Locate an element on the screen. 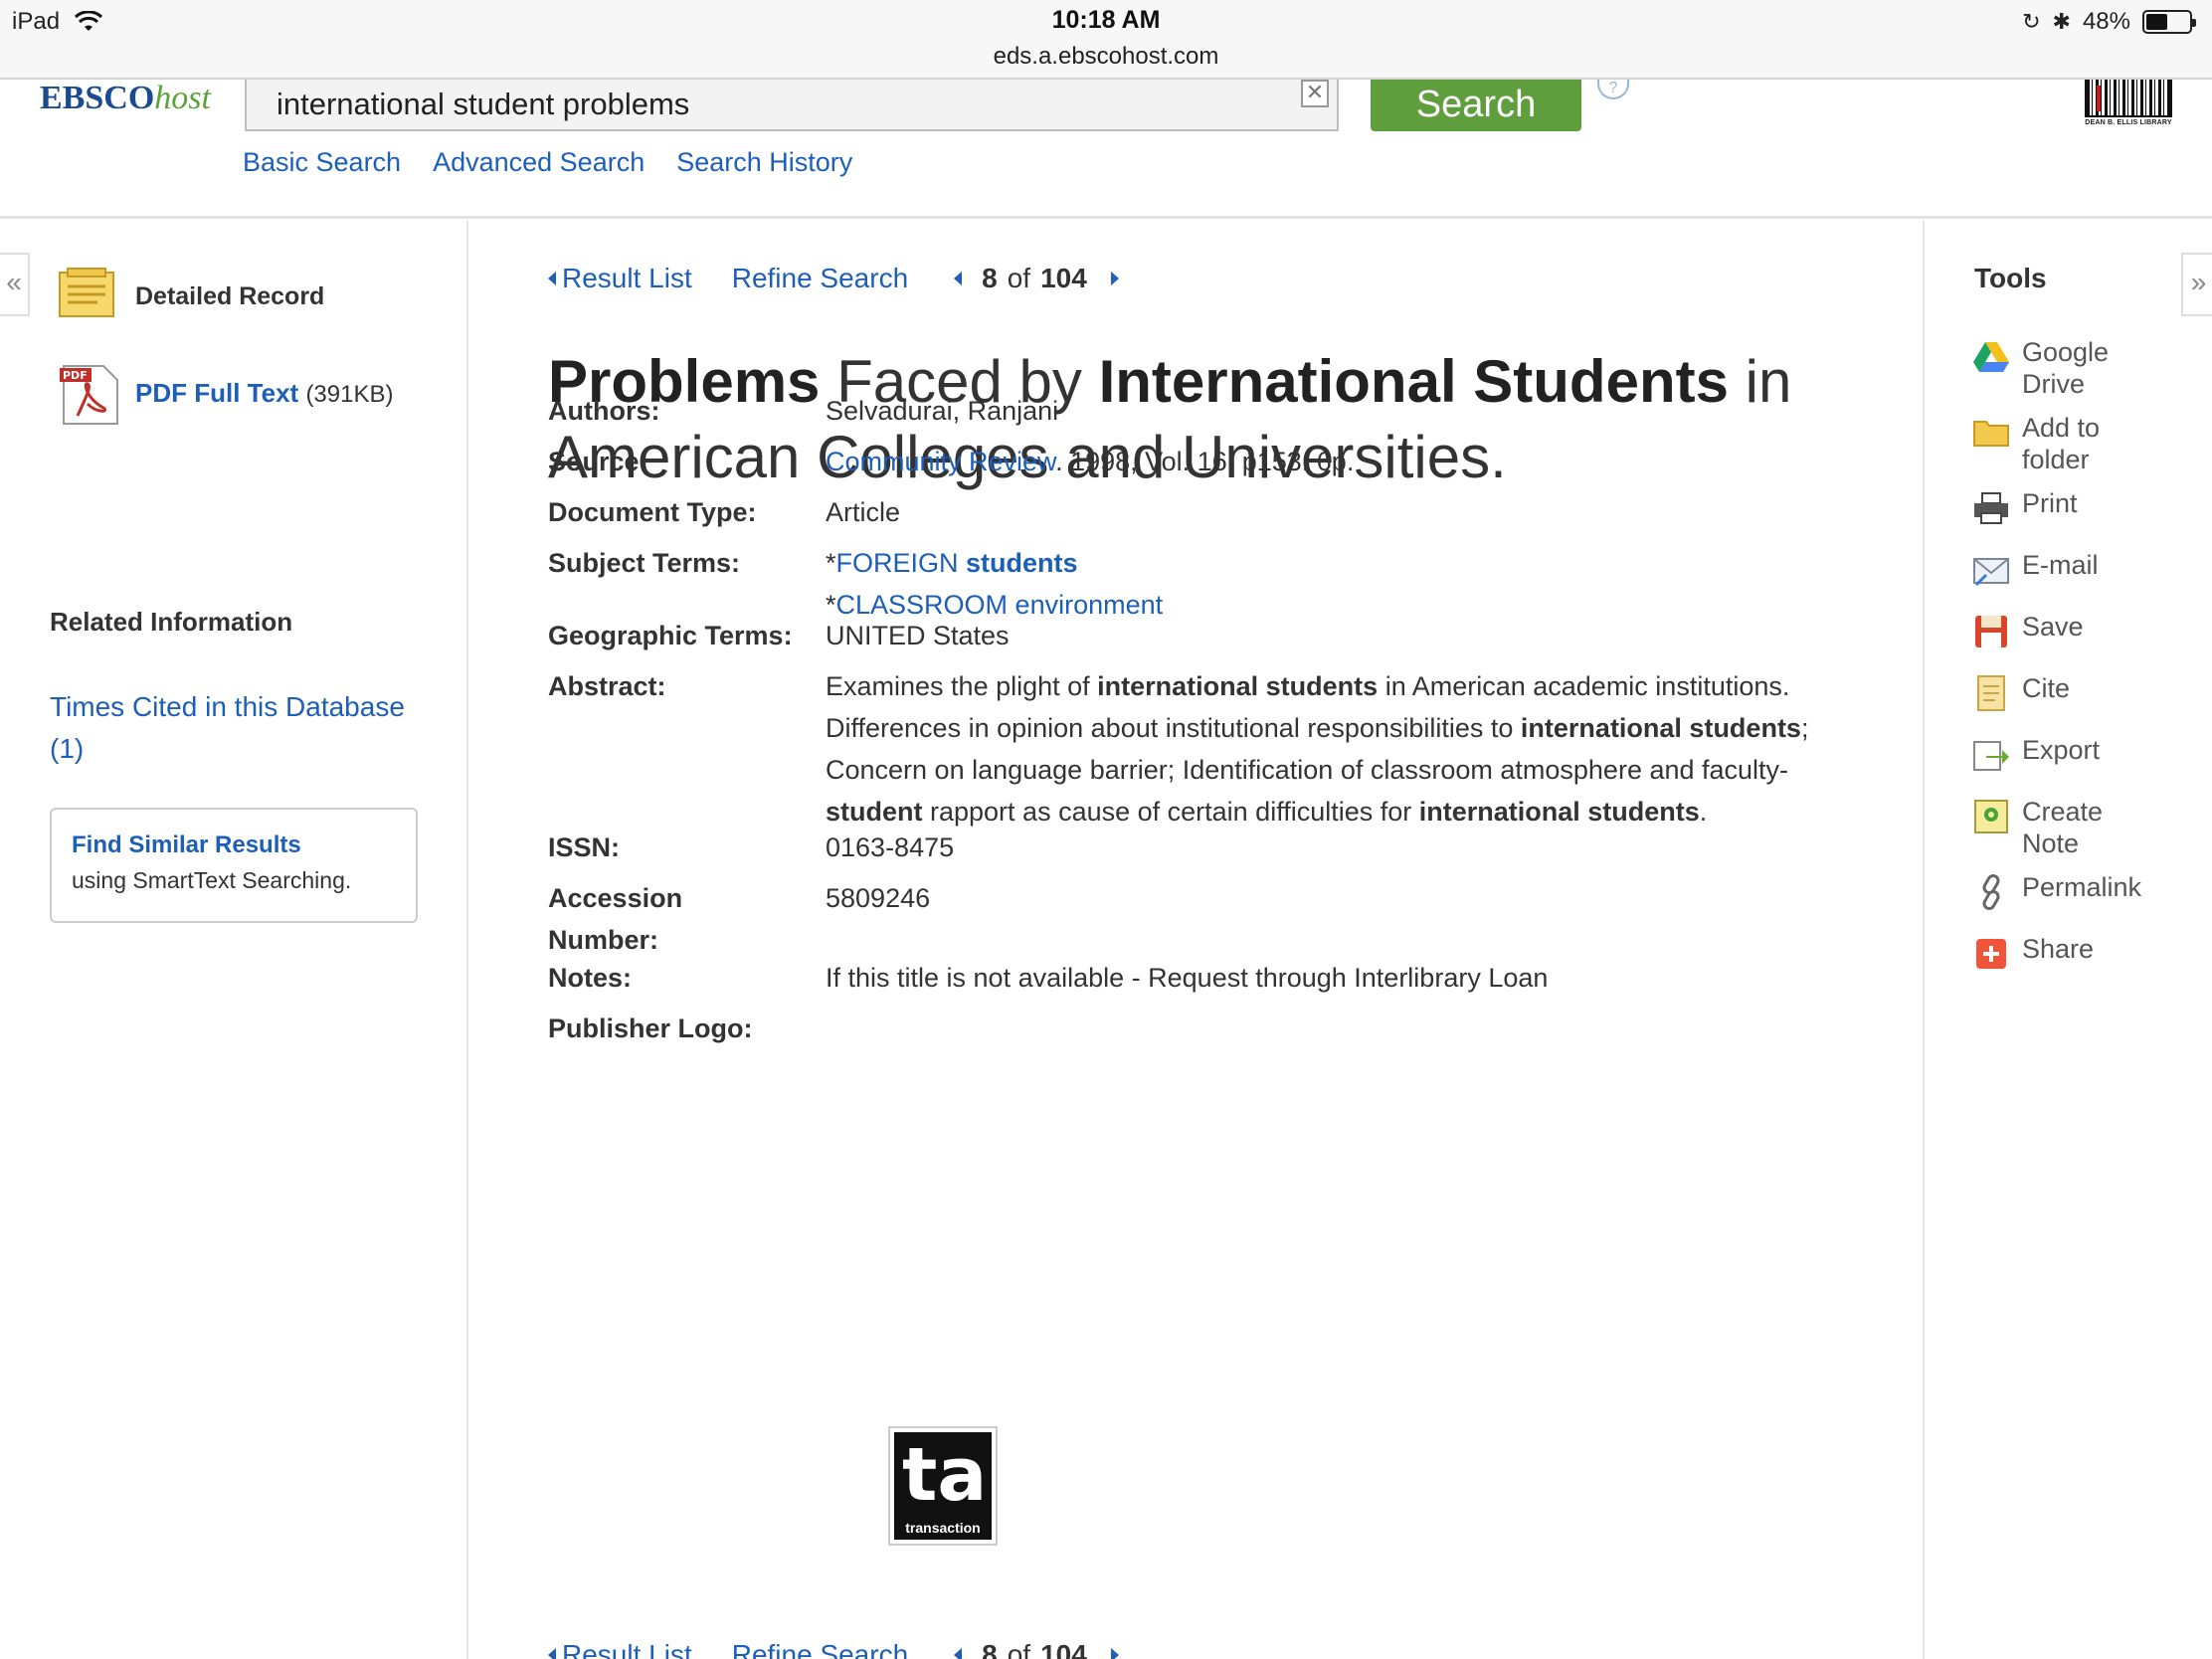 This screenshot has height=1659, width=2212. total-records: 104 is located at coordinates (1063, 278).